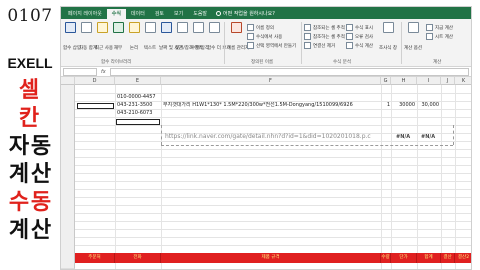 This screenshot has height=270, width=480. I want to click on cell-e3: 043-210-6073, so click(139, 113).